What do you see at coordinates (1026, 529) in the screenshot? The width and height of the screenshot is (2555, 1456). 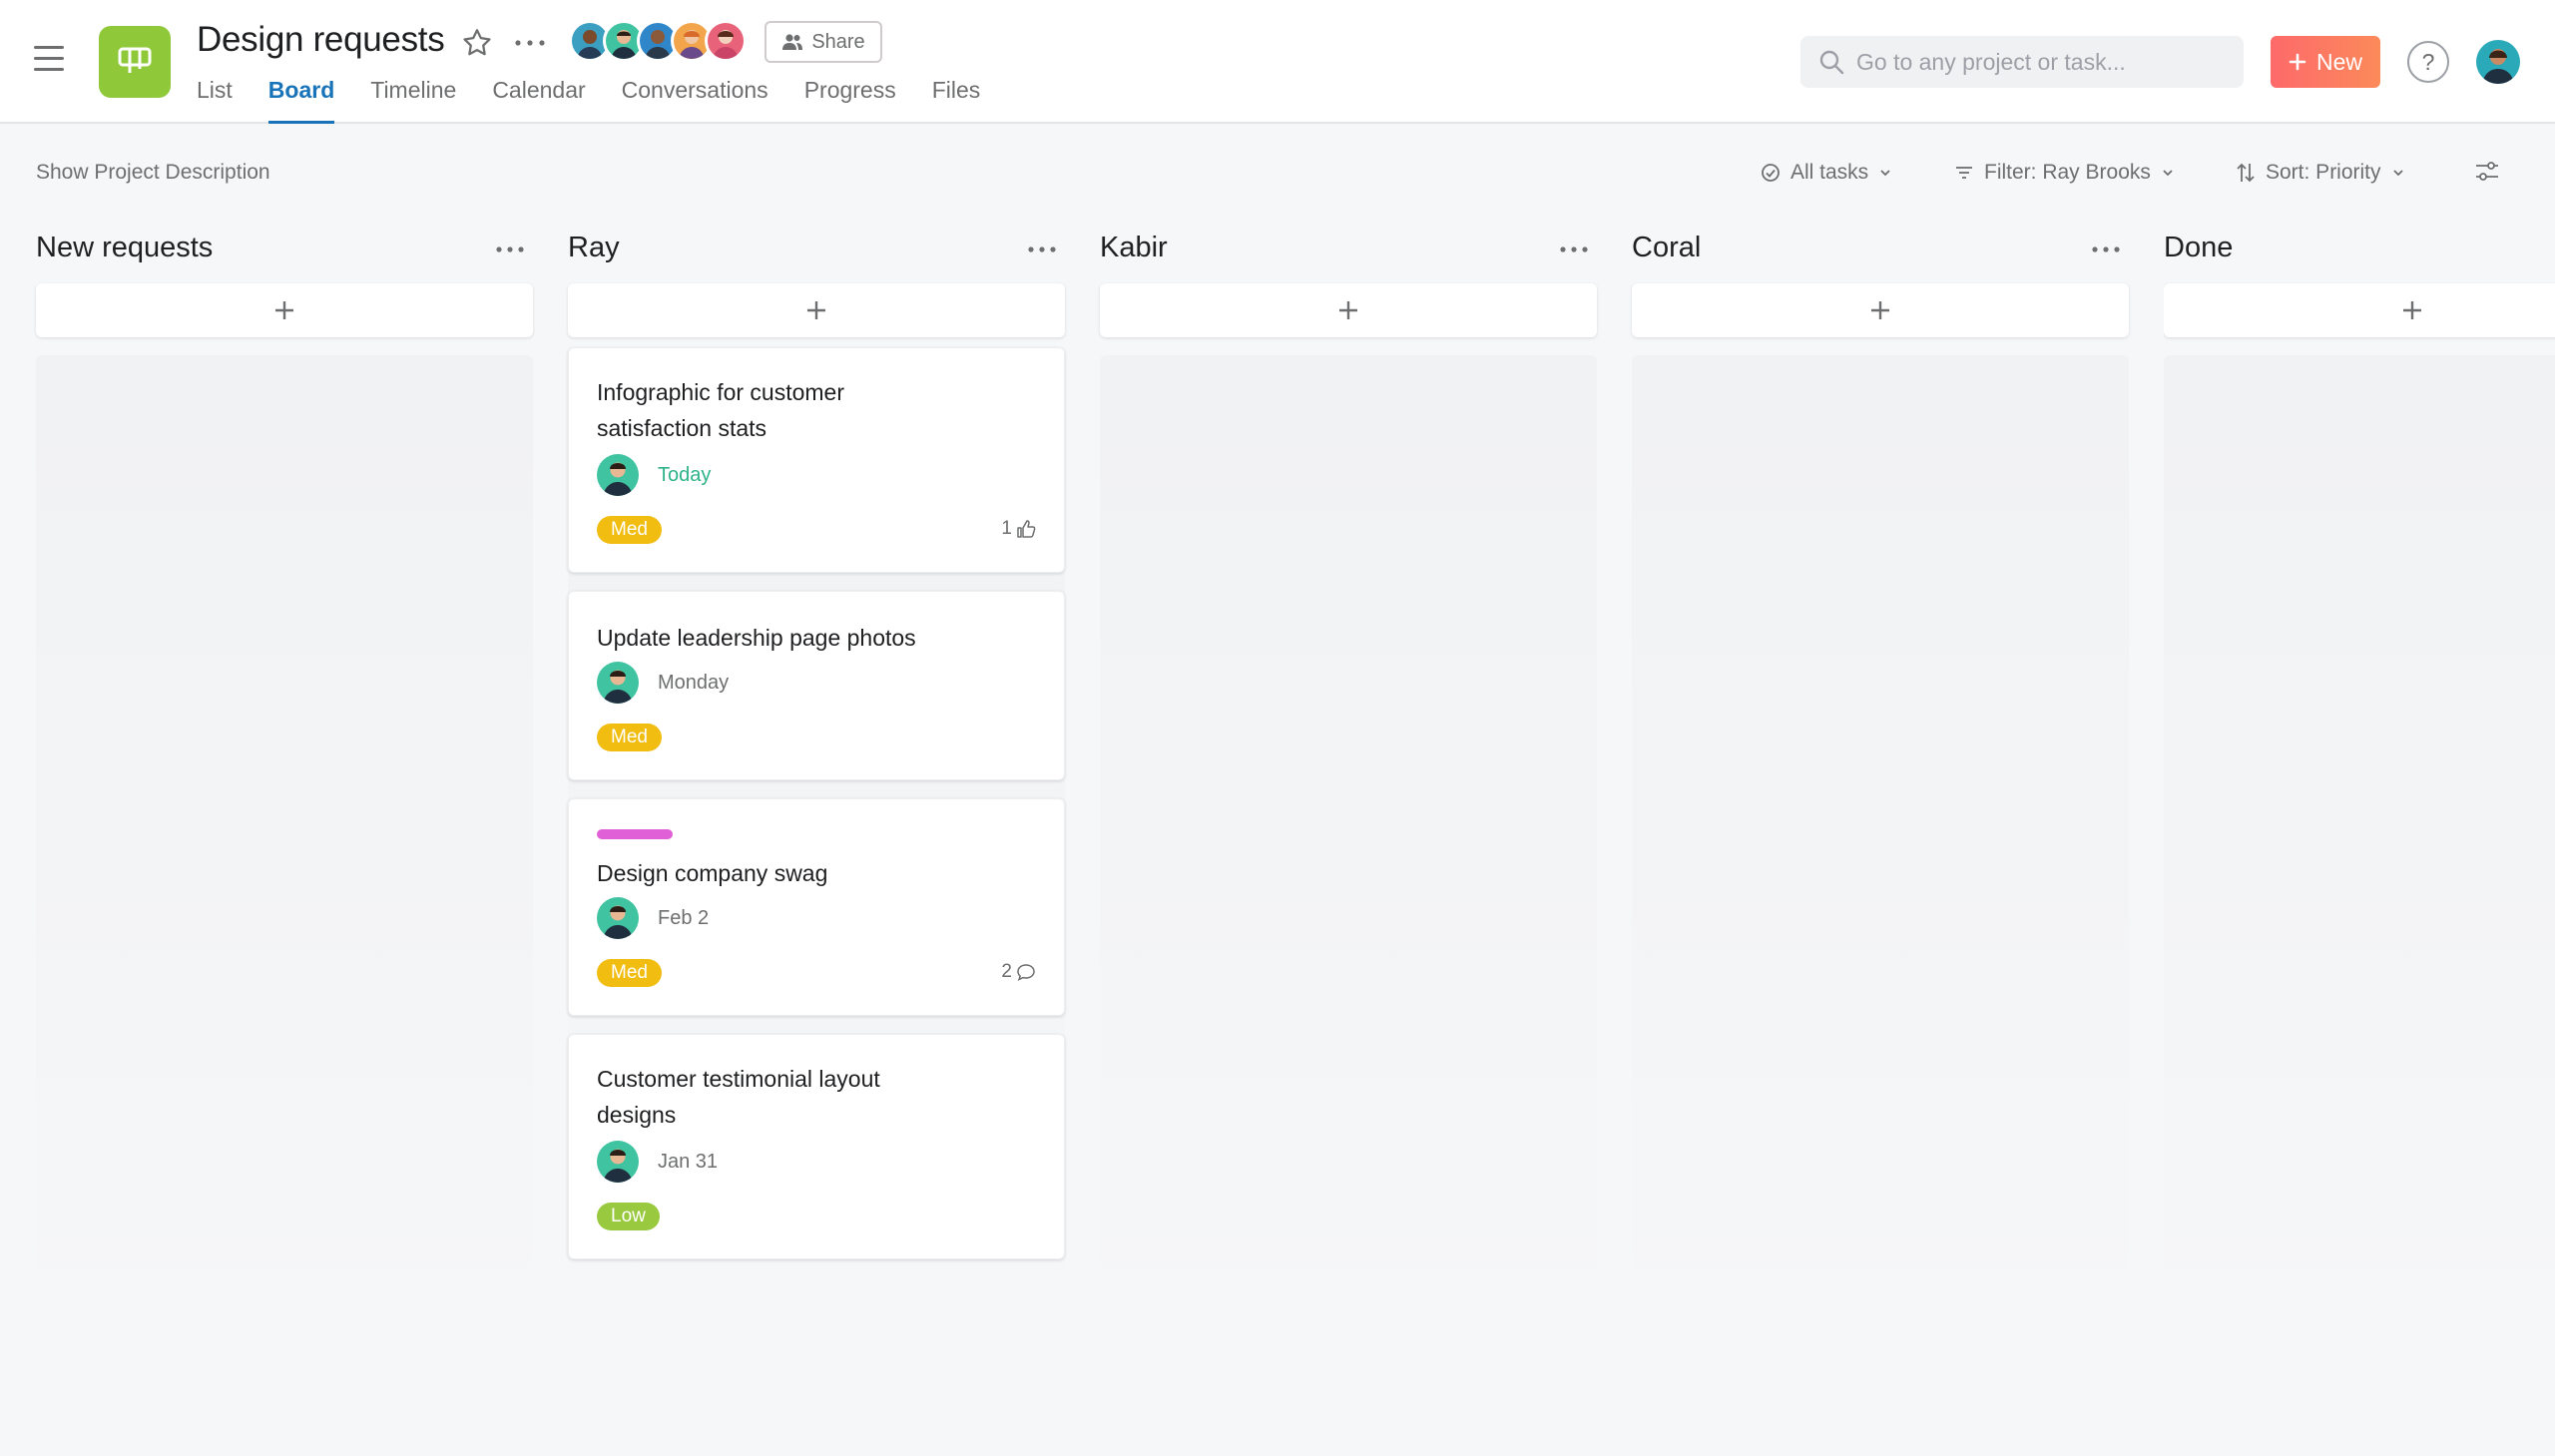 I see `thumbs-up-icon` at bounding box center [1026, 529].